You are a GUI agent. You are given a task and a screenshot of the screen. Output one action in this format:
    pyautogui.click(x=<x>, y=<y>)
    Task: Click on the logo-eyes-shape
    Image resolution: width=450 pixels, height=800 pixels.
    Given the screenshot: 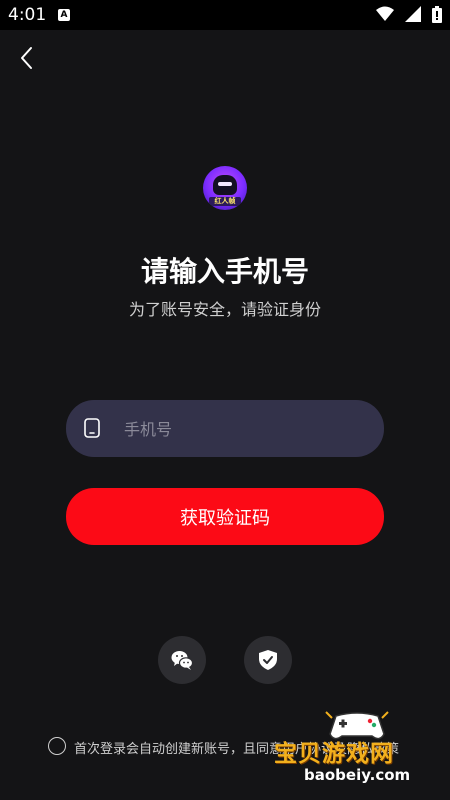 What is the action you would take?
    pyautogui.click(x=225, y=184)
    